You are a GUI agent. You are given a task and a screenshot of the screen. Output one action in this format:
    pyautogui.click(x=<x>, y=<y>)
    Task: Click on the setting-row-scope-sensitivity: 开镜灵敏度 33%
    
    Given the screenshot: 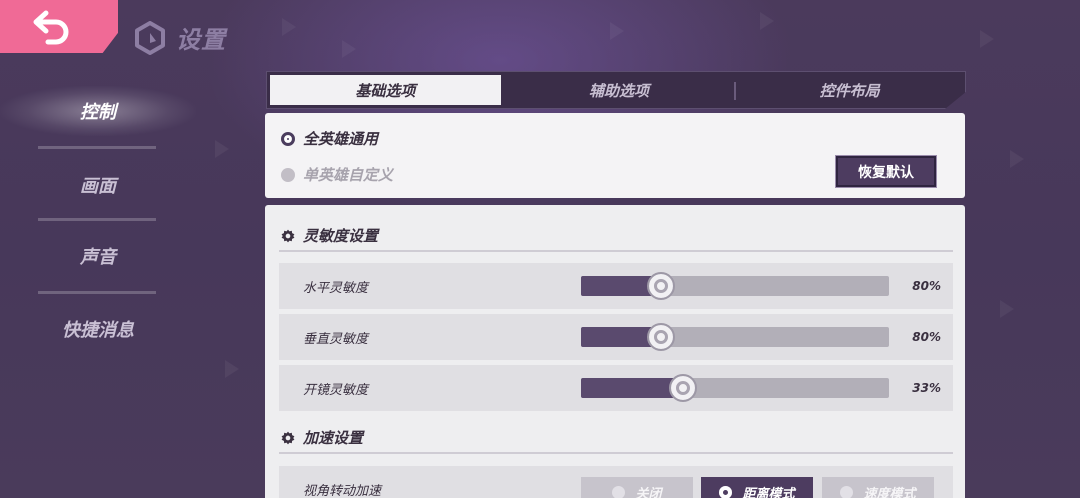 What is the action you would take?
    pyautogui.click(x=616, y=388)
    